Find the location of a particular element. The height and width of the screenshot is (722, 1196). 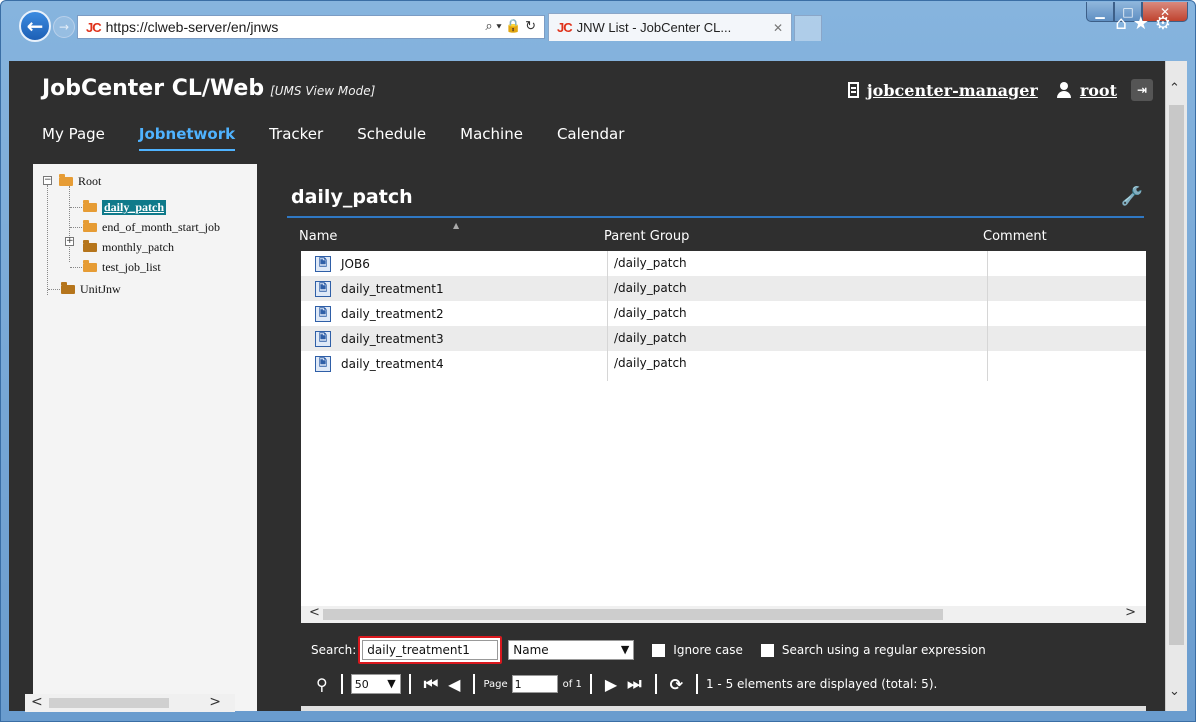

tree-node-end-of-month: end_of_month_start_job is located at coordinates (151, 227).